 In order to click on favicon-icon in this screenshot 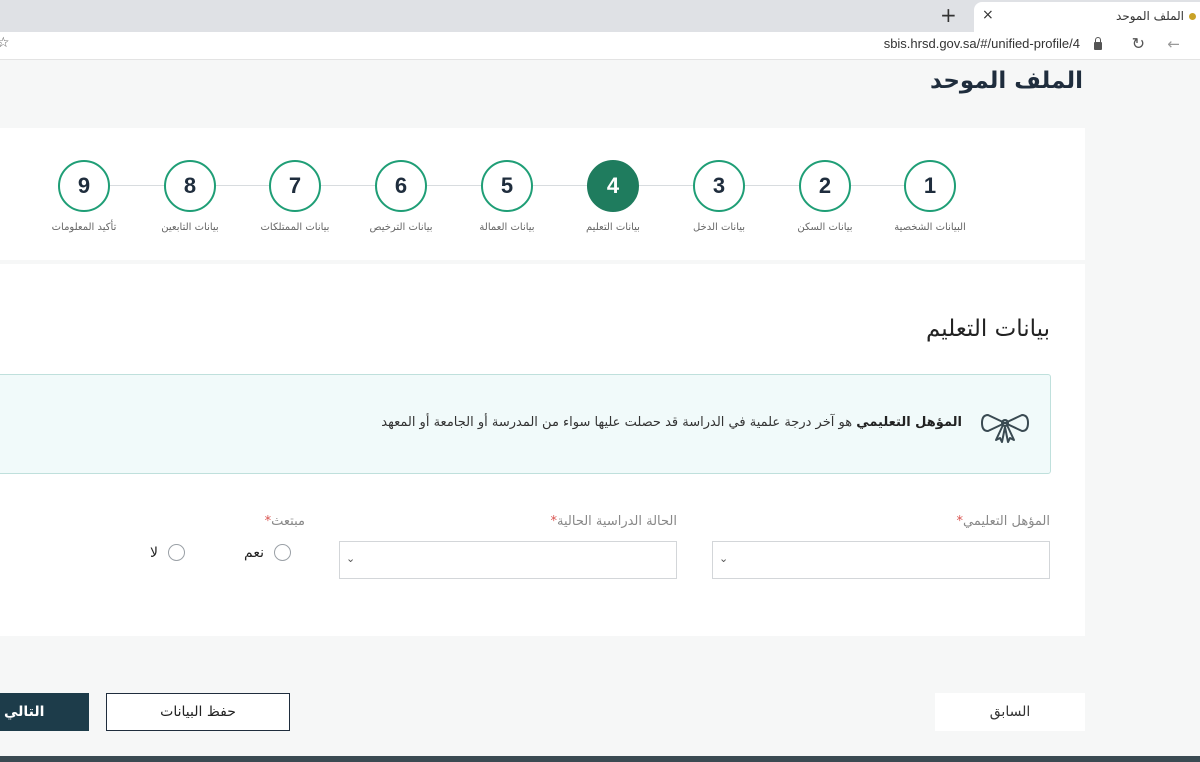, I will do `click(1192, 16)`.